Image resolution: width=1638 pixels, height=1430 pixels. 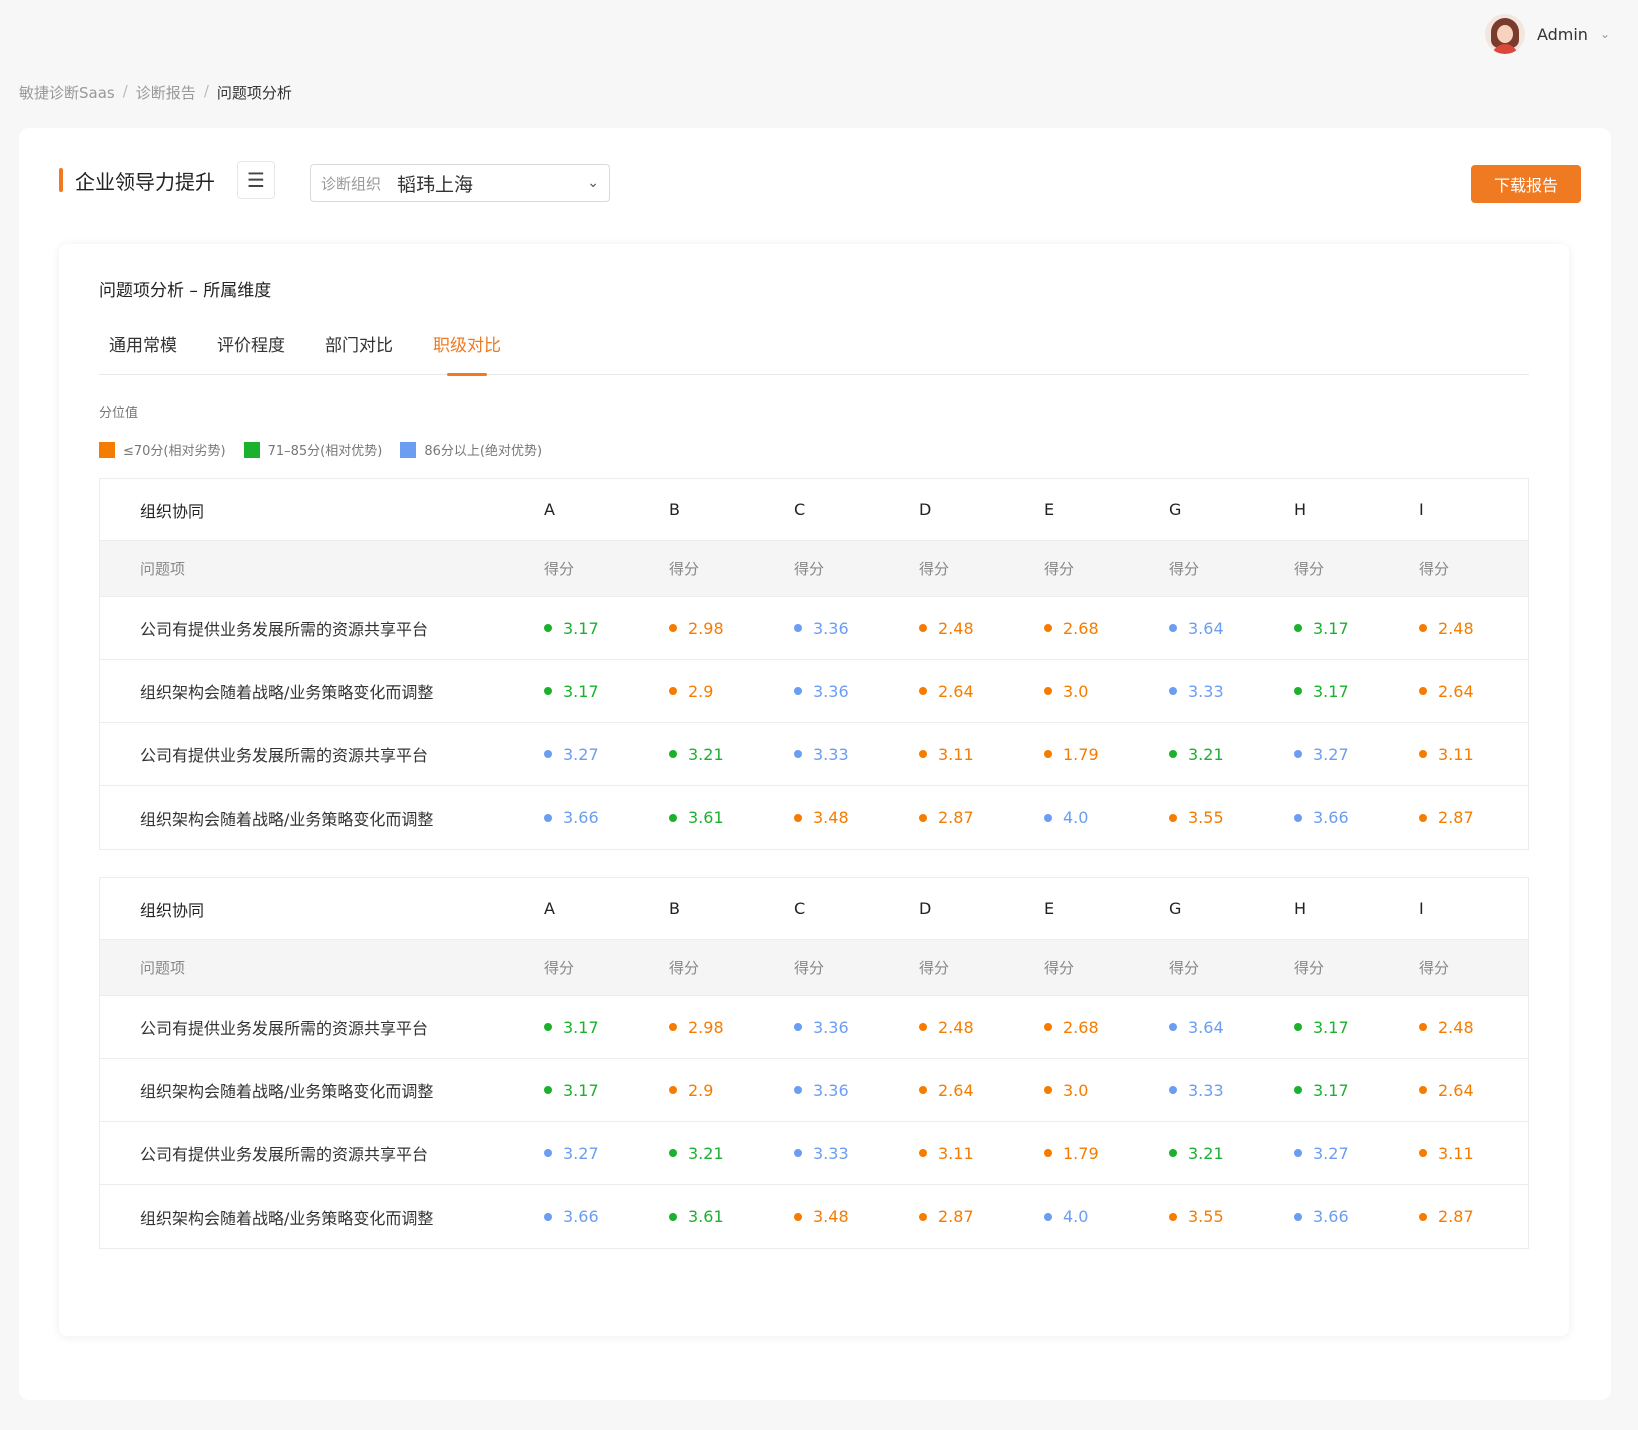 I want to click on breadcrumb-item-report: 诊断报告, so click(x=166, y=92).